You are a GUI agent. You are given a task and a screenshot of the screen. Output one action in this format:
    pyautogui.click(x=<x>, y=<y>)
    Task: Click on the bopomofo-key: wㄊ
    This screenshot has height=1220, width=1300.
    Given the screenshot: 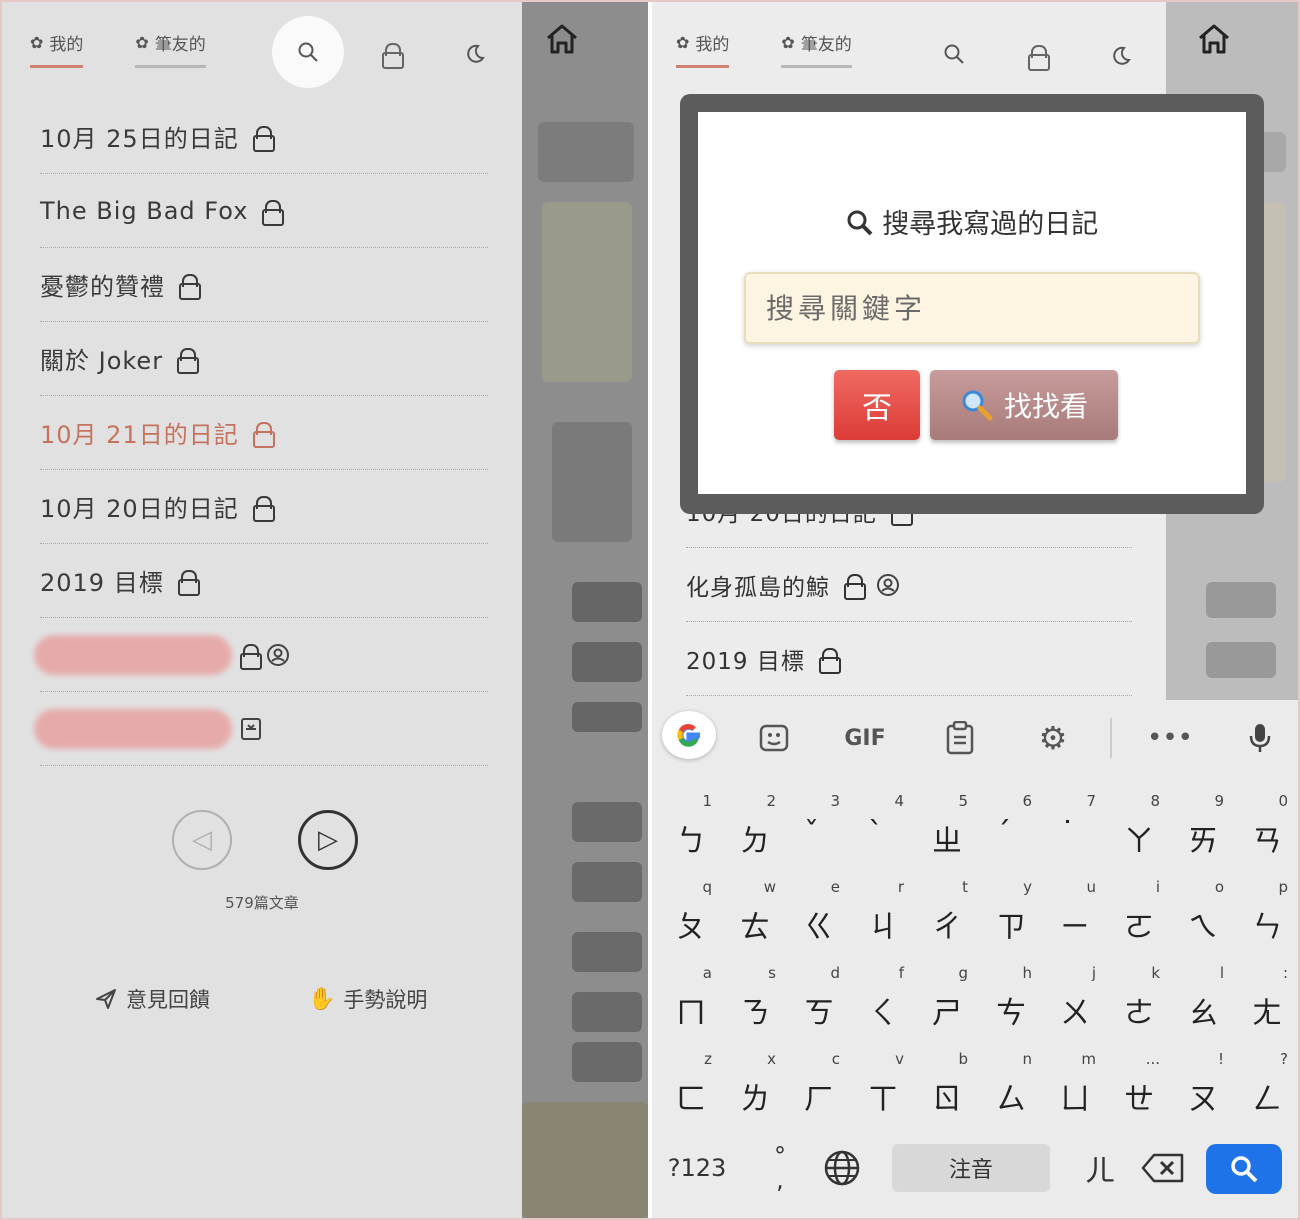 What is the action you would take?
    pyautogui.click(x=752, y=917)
    